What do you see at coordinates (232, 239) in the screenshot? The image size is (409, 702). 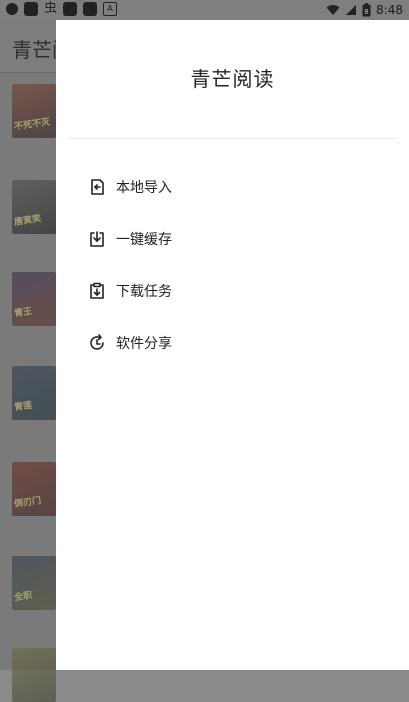 I see `menu-item-one-click-cache: 一键缓存` at bounding box center [232, 239].